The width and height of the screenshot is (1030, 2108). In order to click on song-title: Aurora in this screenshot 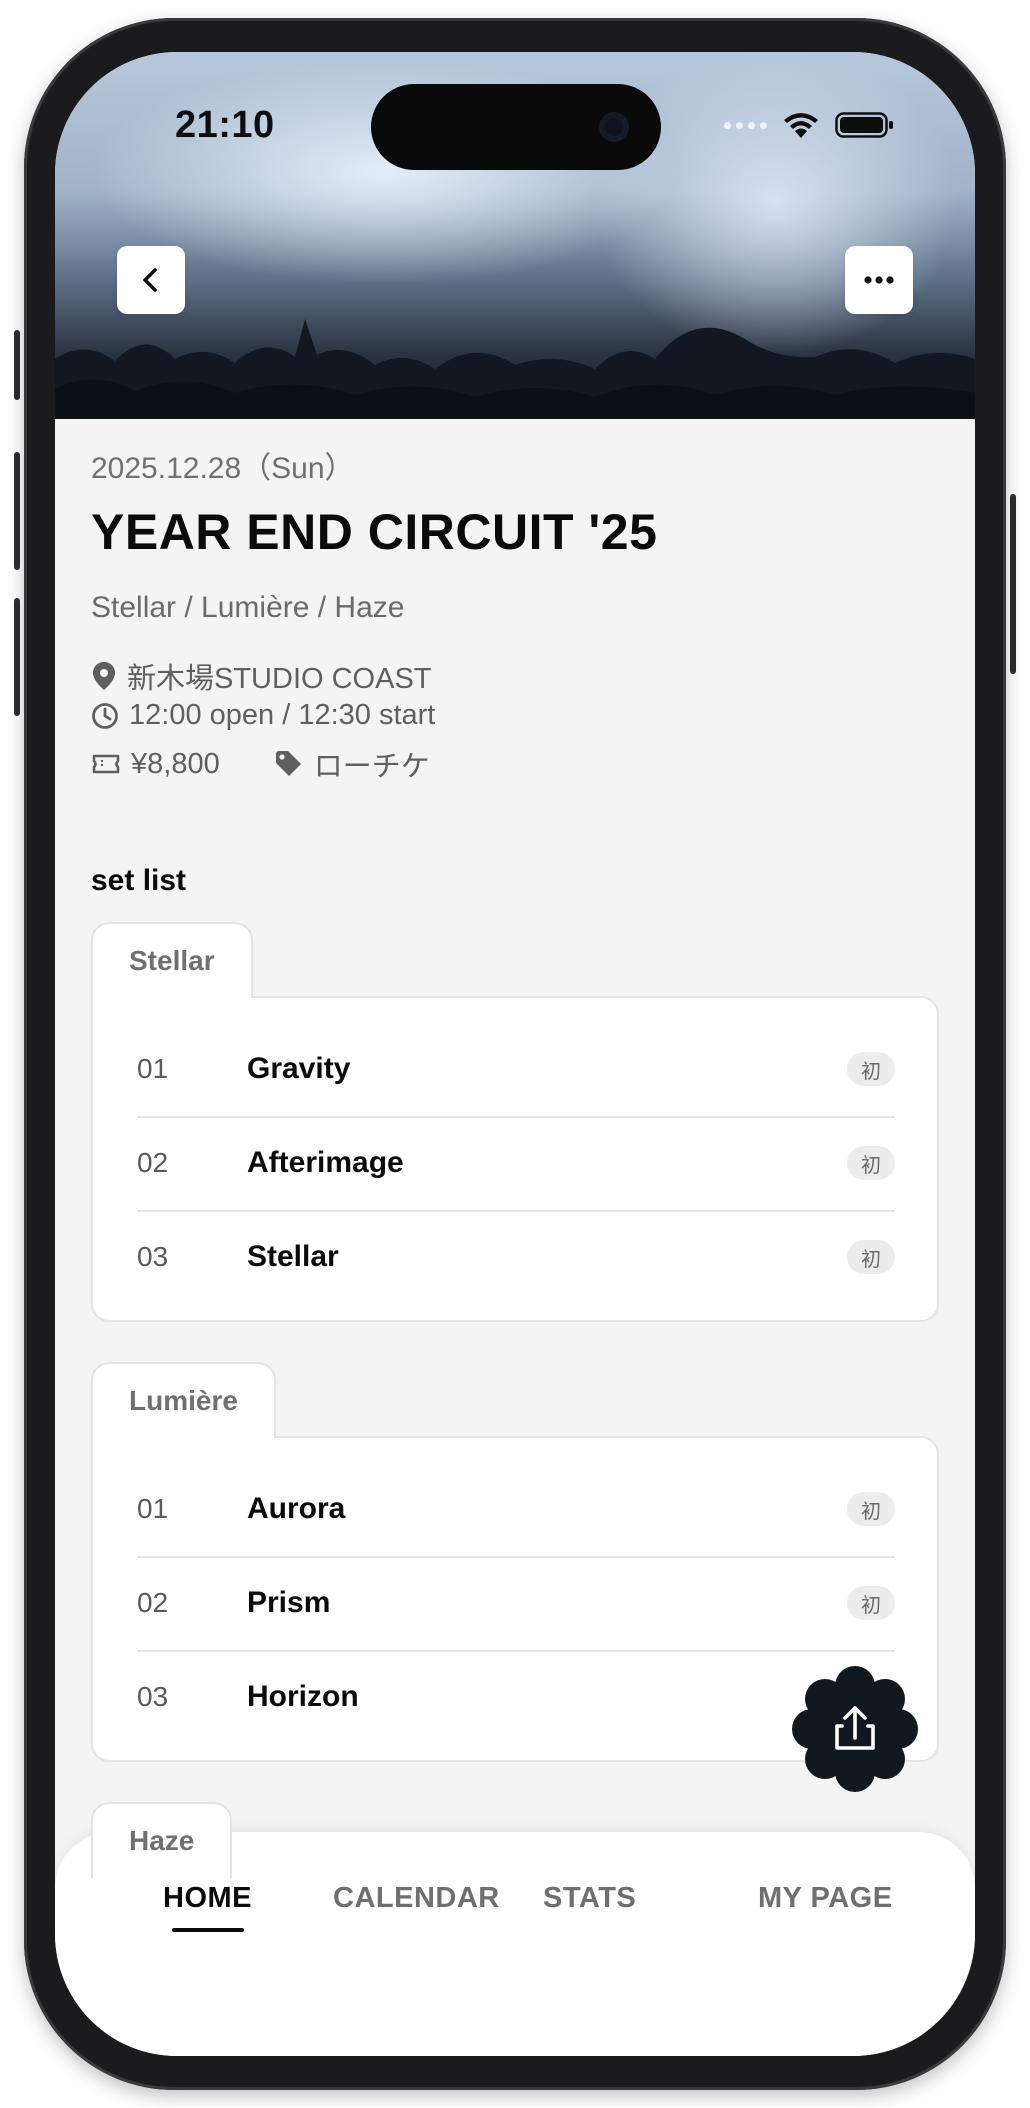, I will do `click(296, 1508)`.